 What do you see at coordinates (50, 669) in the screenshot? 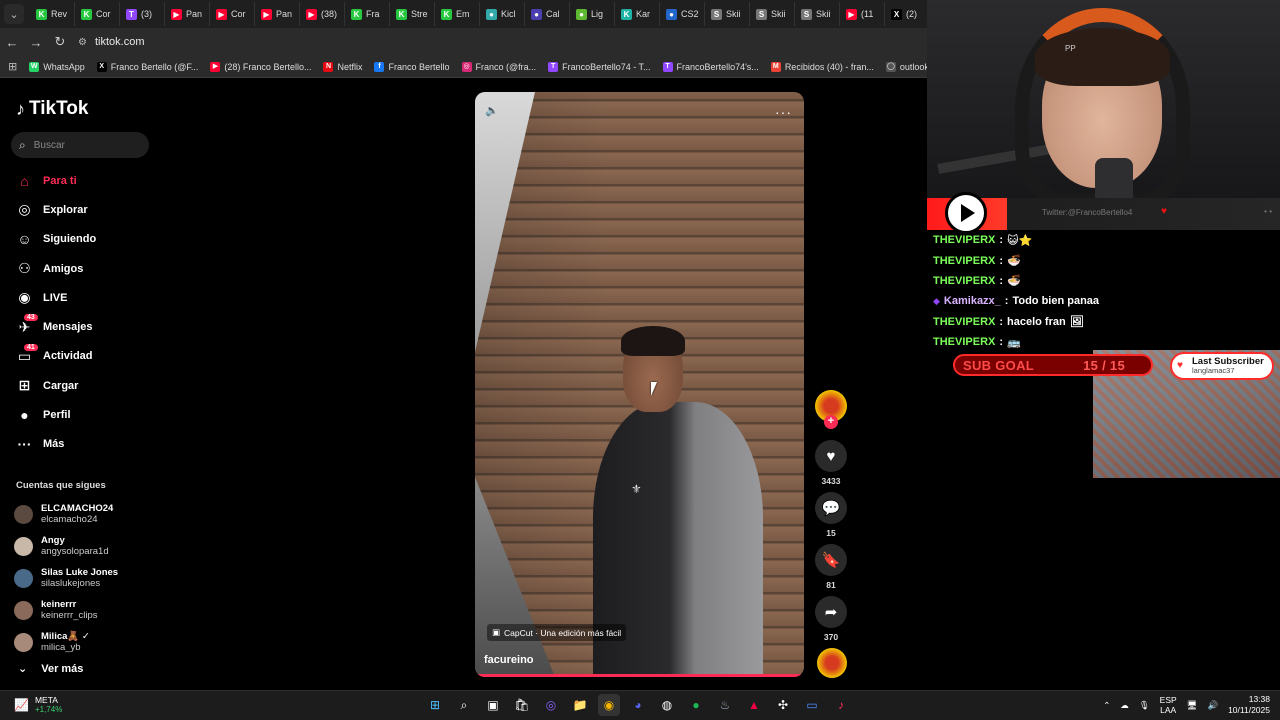
I see `see-more-button: ⌄ Ver más` at bounding box center [50, 669].